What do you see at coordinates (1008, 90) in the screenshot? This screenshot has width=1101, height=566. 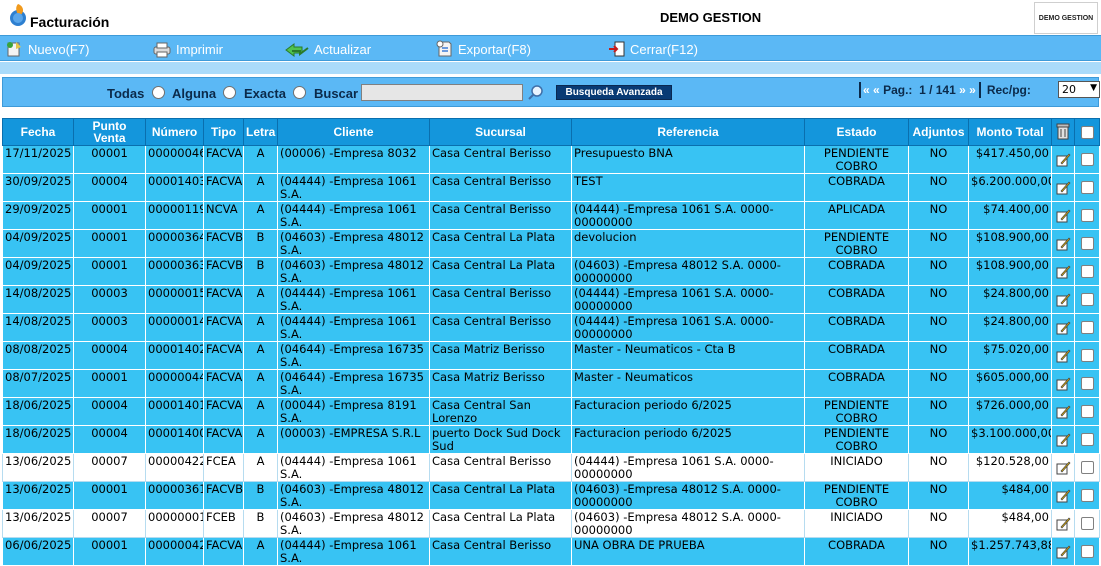 I see `records-per-page-label: Rec/pg:` at bounding box center [1008, 90].